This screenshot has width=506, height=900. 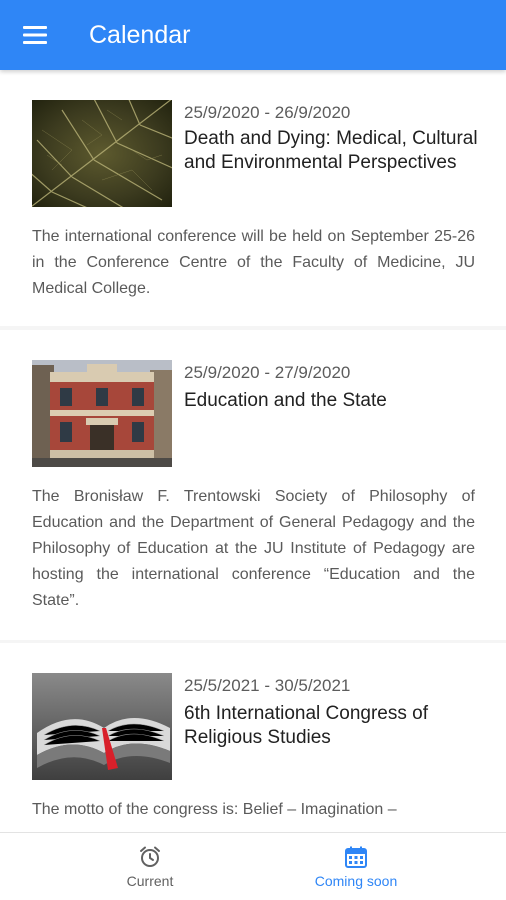 I want to click on nav-tab-current: Current, so click(x=150, y=866).